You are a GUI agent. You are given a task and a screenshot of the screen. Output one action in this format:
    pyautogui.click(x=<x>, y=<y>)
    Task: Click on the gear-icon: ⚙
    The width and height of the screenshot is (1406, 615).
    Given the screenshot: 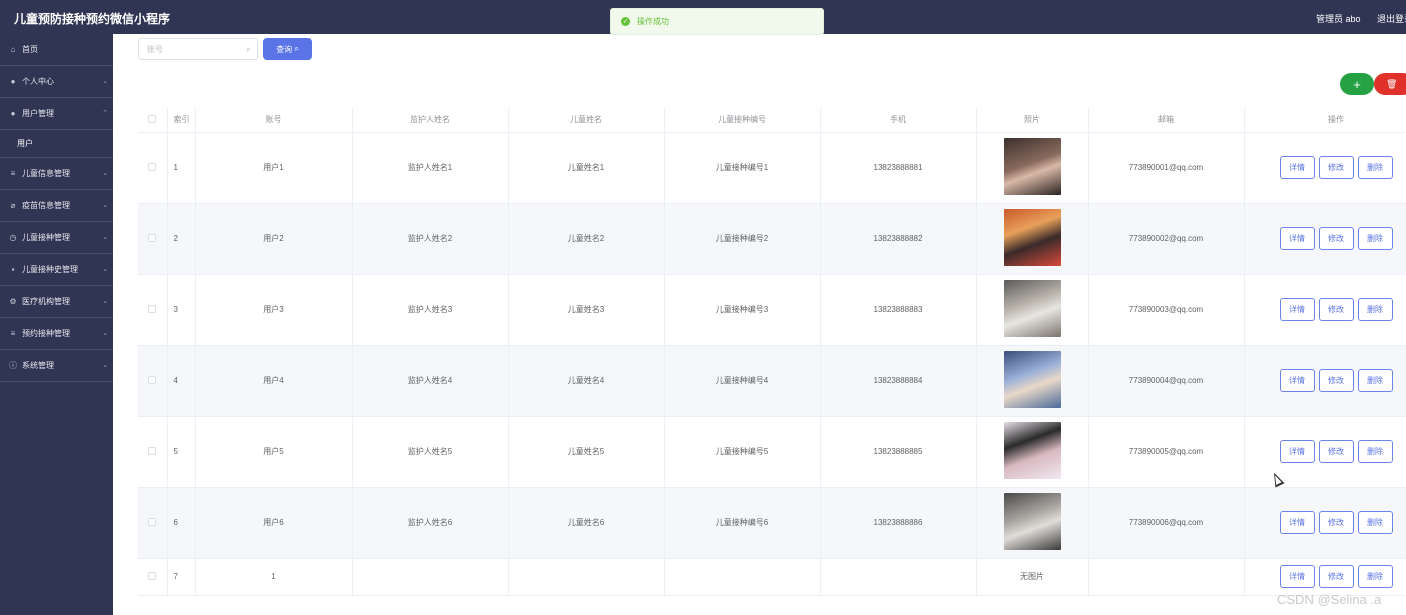 What is the action you would take?
    pyautogui.click(x=13, y=301)
    